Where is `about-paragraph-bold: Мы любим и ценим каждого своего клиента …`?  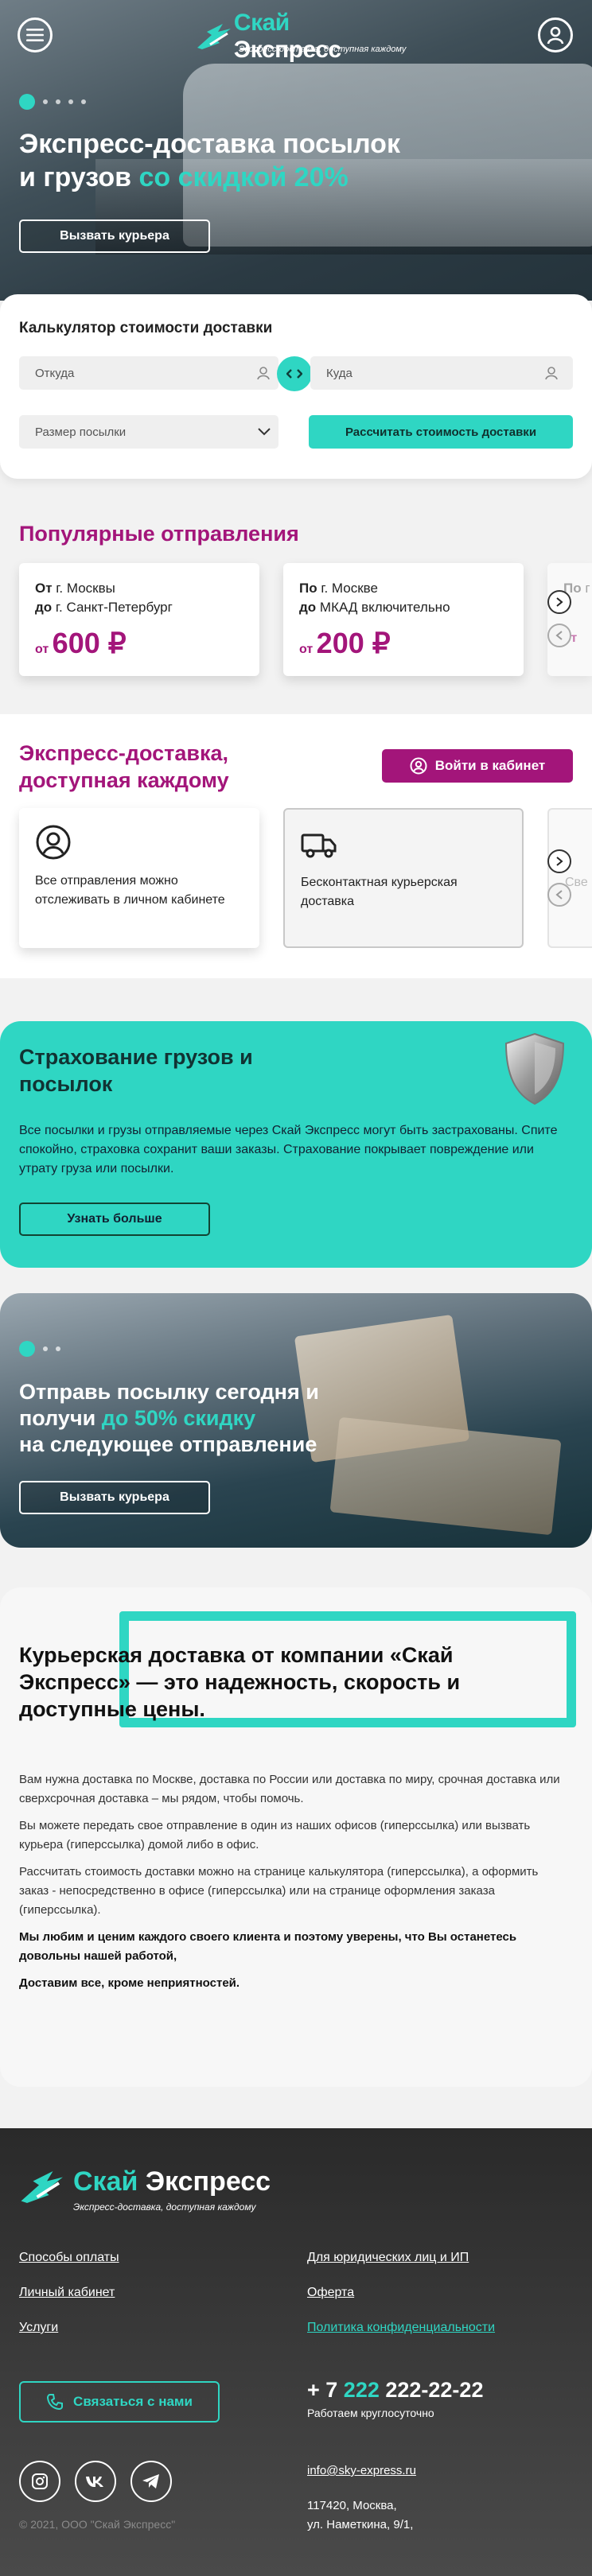
about-paragraph-bold: Мы любим и ценим каждого своего клиента … is located at coordinates (268, 1946).